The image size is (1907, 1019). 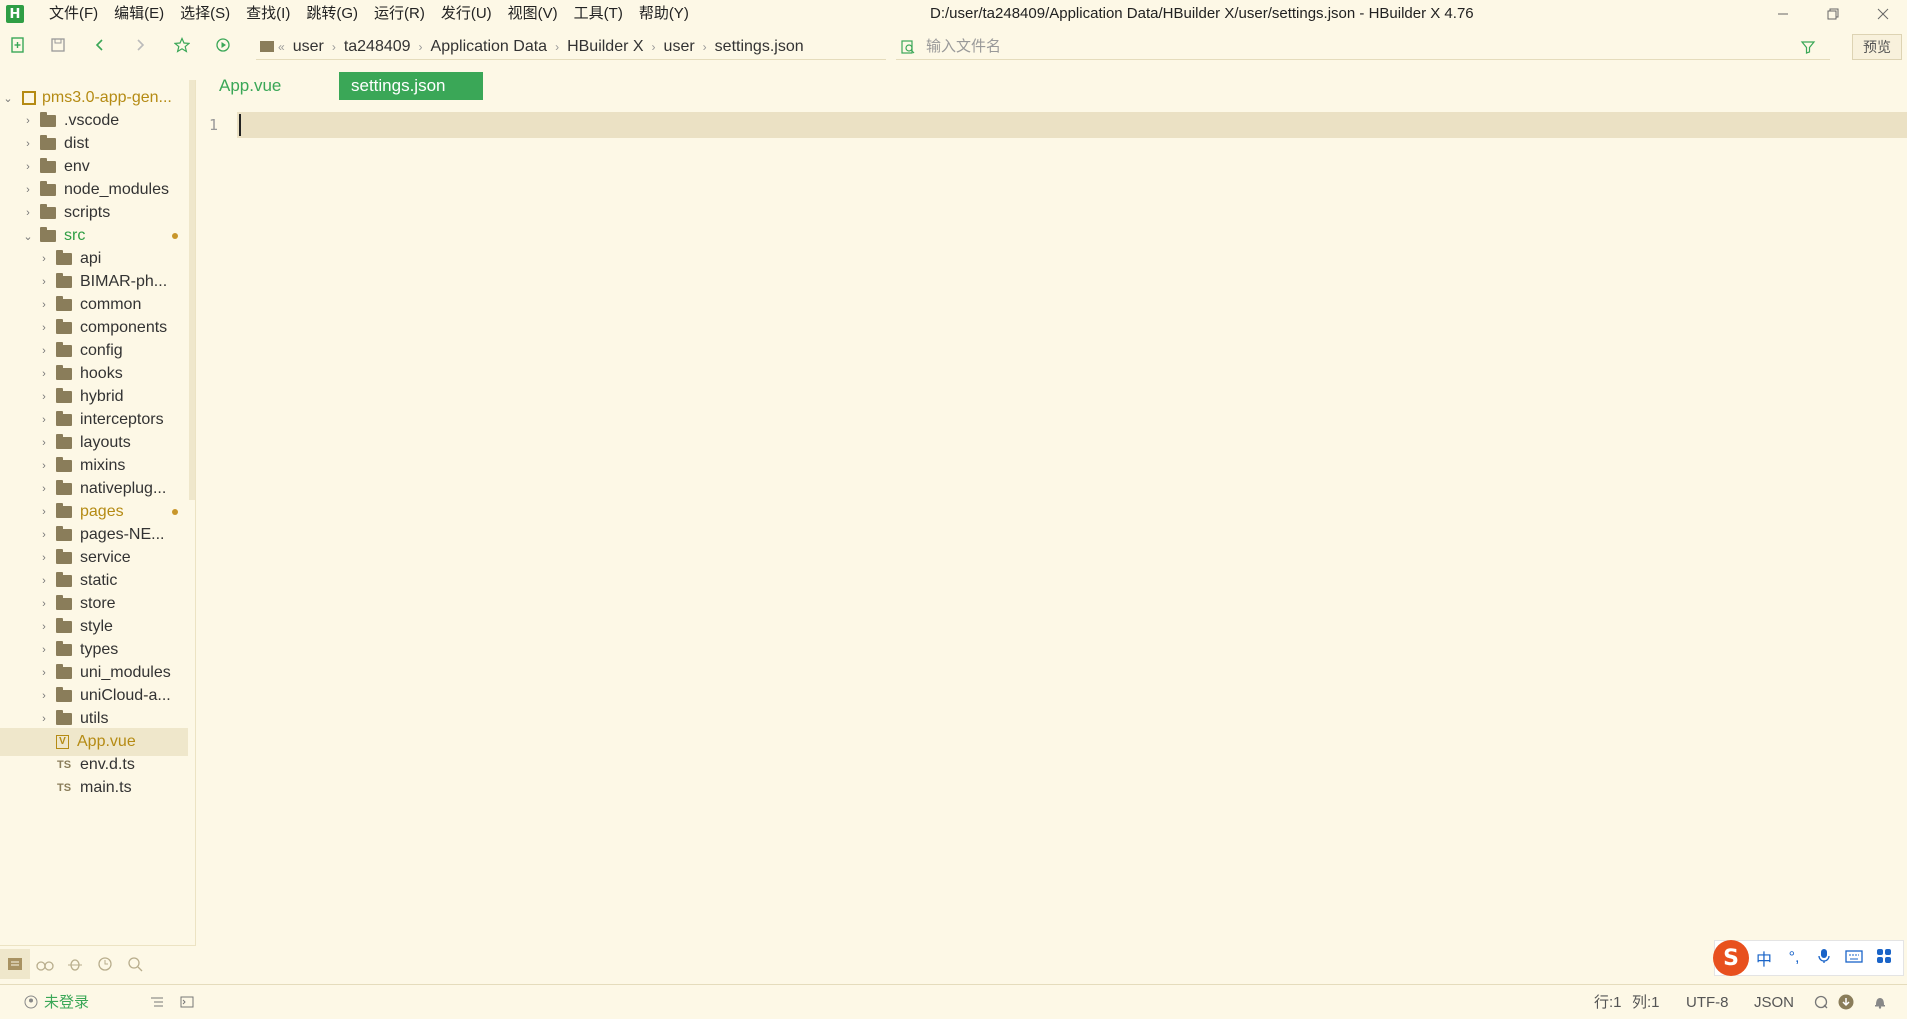 I want to click on chevron-down-icon: ⌄, so click(x=28, y=236).